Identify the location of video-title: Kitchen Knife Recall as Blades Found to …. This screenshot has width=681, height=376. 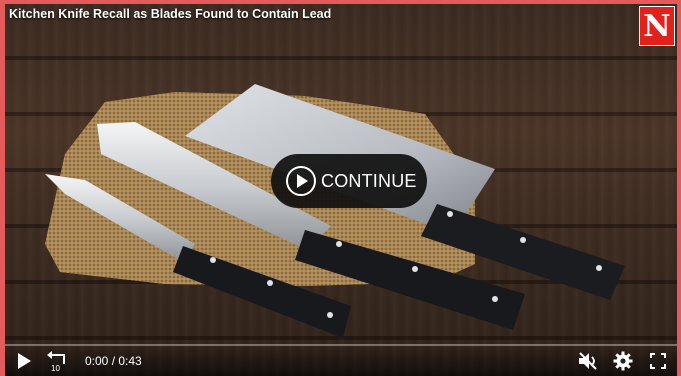
(170, 14).